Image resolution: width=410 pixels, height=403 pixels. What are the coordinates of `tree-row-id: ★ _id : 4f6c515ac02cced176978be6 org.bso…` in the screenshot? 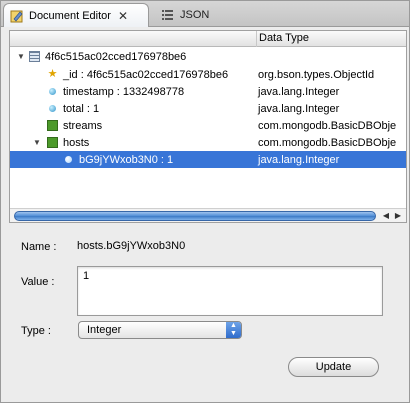 It's located at (208, 74).